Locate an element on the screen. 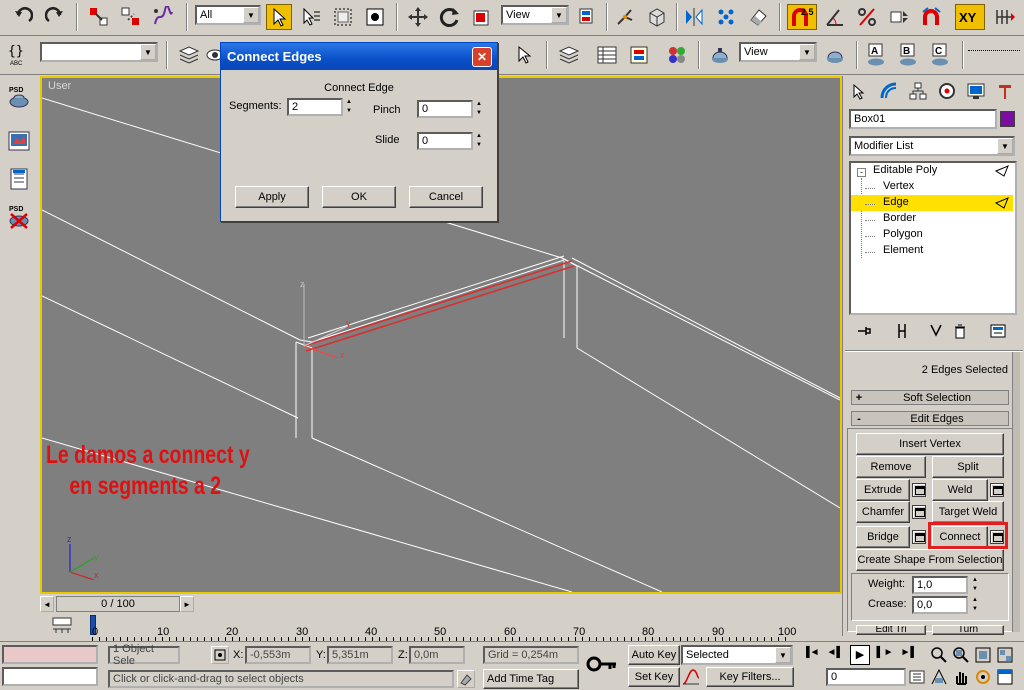 The width and height of the screenshot is (1024, 690). select-manipulate-icon is located at coordinates (625, 17).